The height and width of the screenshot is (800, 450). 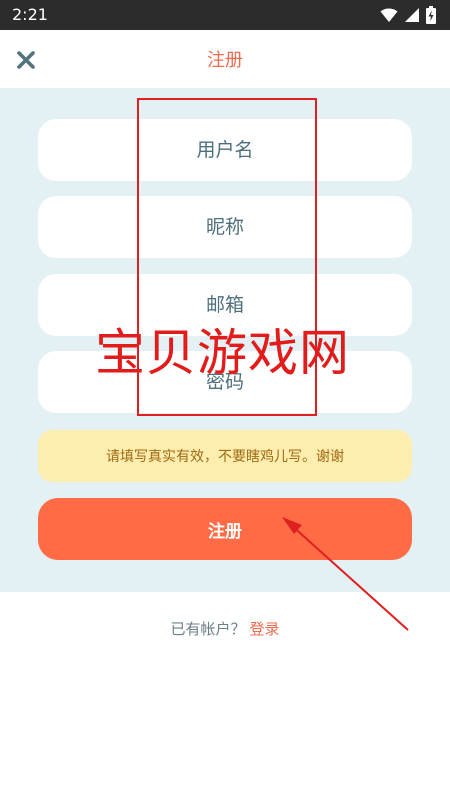 I want to click on status-bar: 2:21, so click(x=225, y=15).